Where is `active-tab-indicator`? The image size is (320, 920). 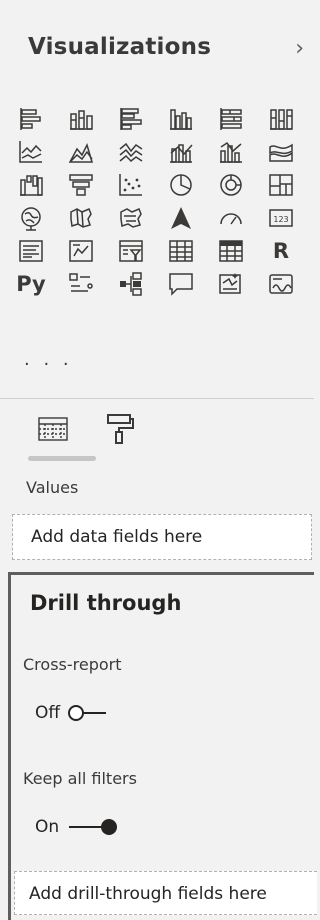
active-tab-indicator is located at coordinates (62, 458).